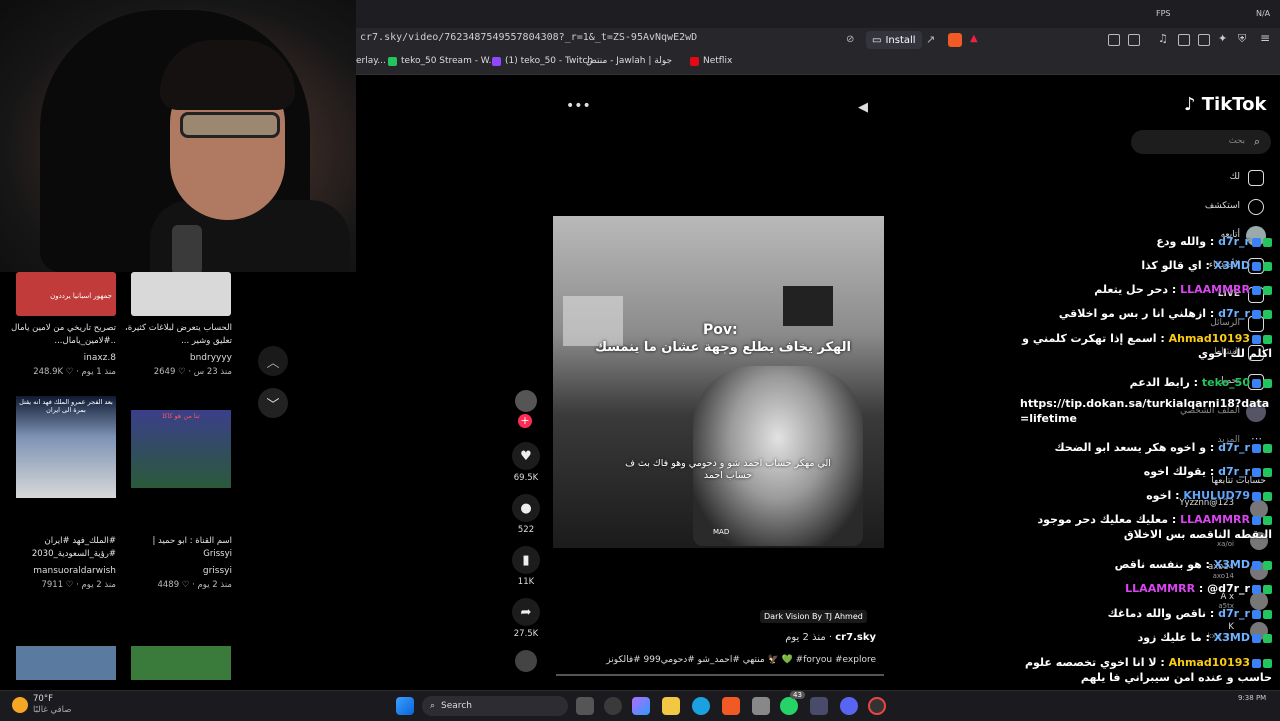 The height and width of the screenshot is (721, 1280). Describe the element at coordinates (526, 618) in the screenshot. I see `share-button: ➦ 27.5K` at that location.